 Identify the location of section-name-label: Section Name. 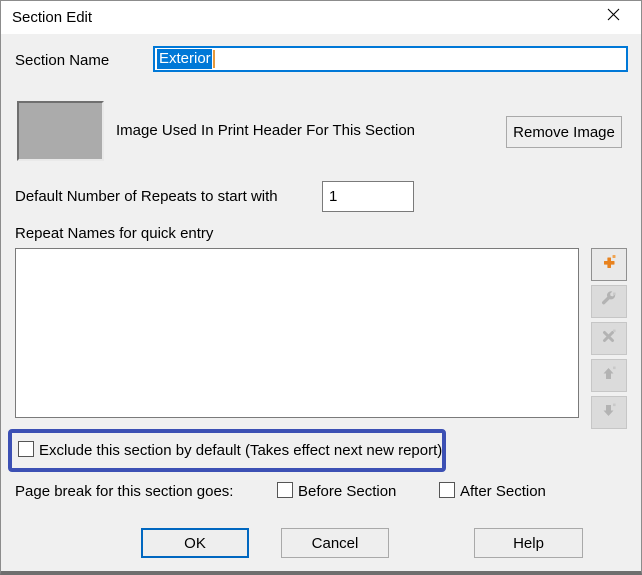
(62, 60).